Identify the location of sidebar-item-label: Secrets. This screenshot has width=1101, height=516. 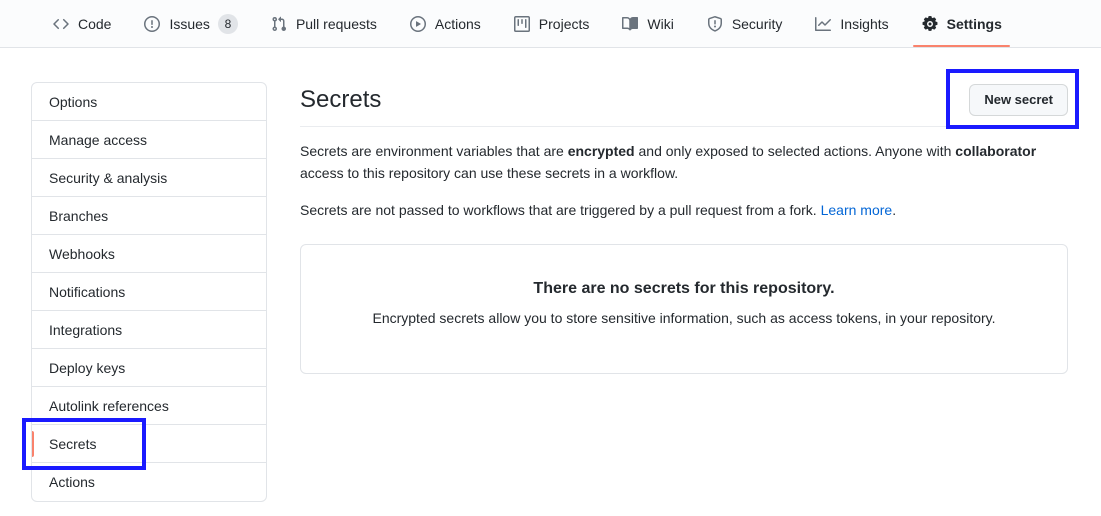
(73, 444).